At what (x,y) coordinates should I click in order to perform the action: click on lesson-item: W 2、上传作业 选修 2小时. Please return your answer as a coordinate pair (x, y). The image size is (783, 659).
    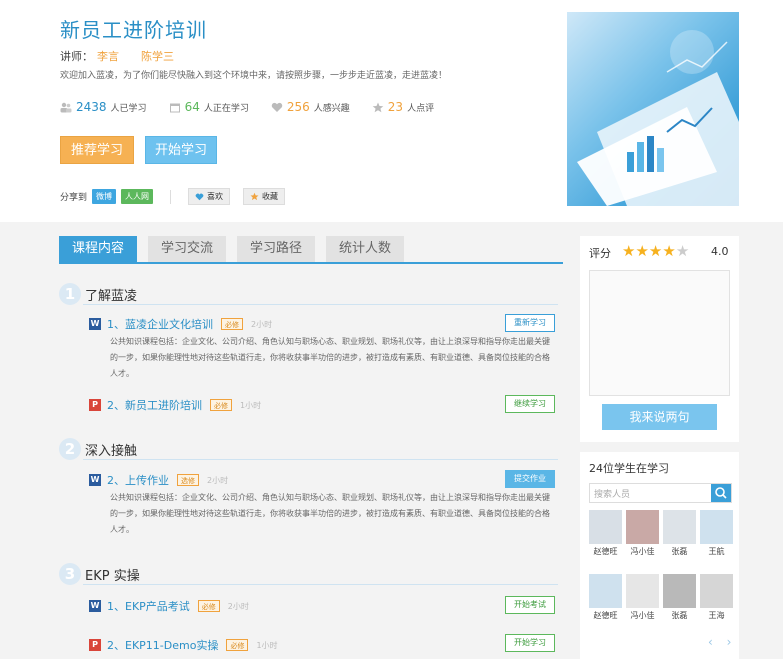
    Looking at the image, I should click on (158, 480).